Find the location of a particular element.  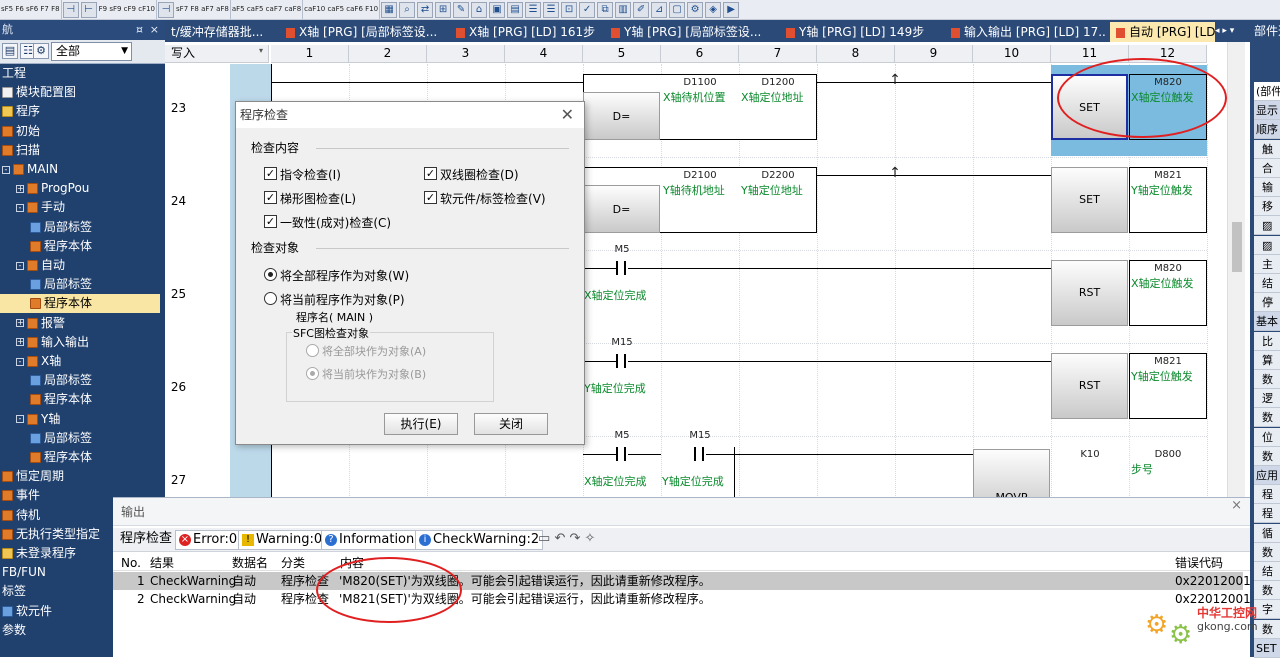

tree-item: 程序 is located at coordinates (80, 111).